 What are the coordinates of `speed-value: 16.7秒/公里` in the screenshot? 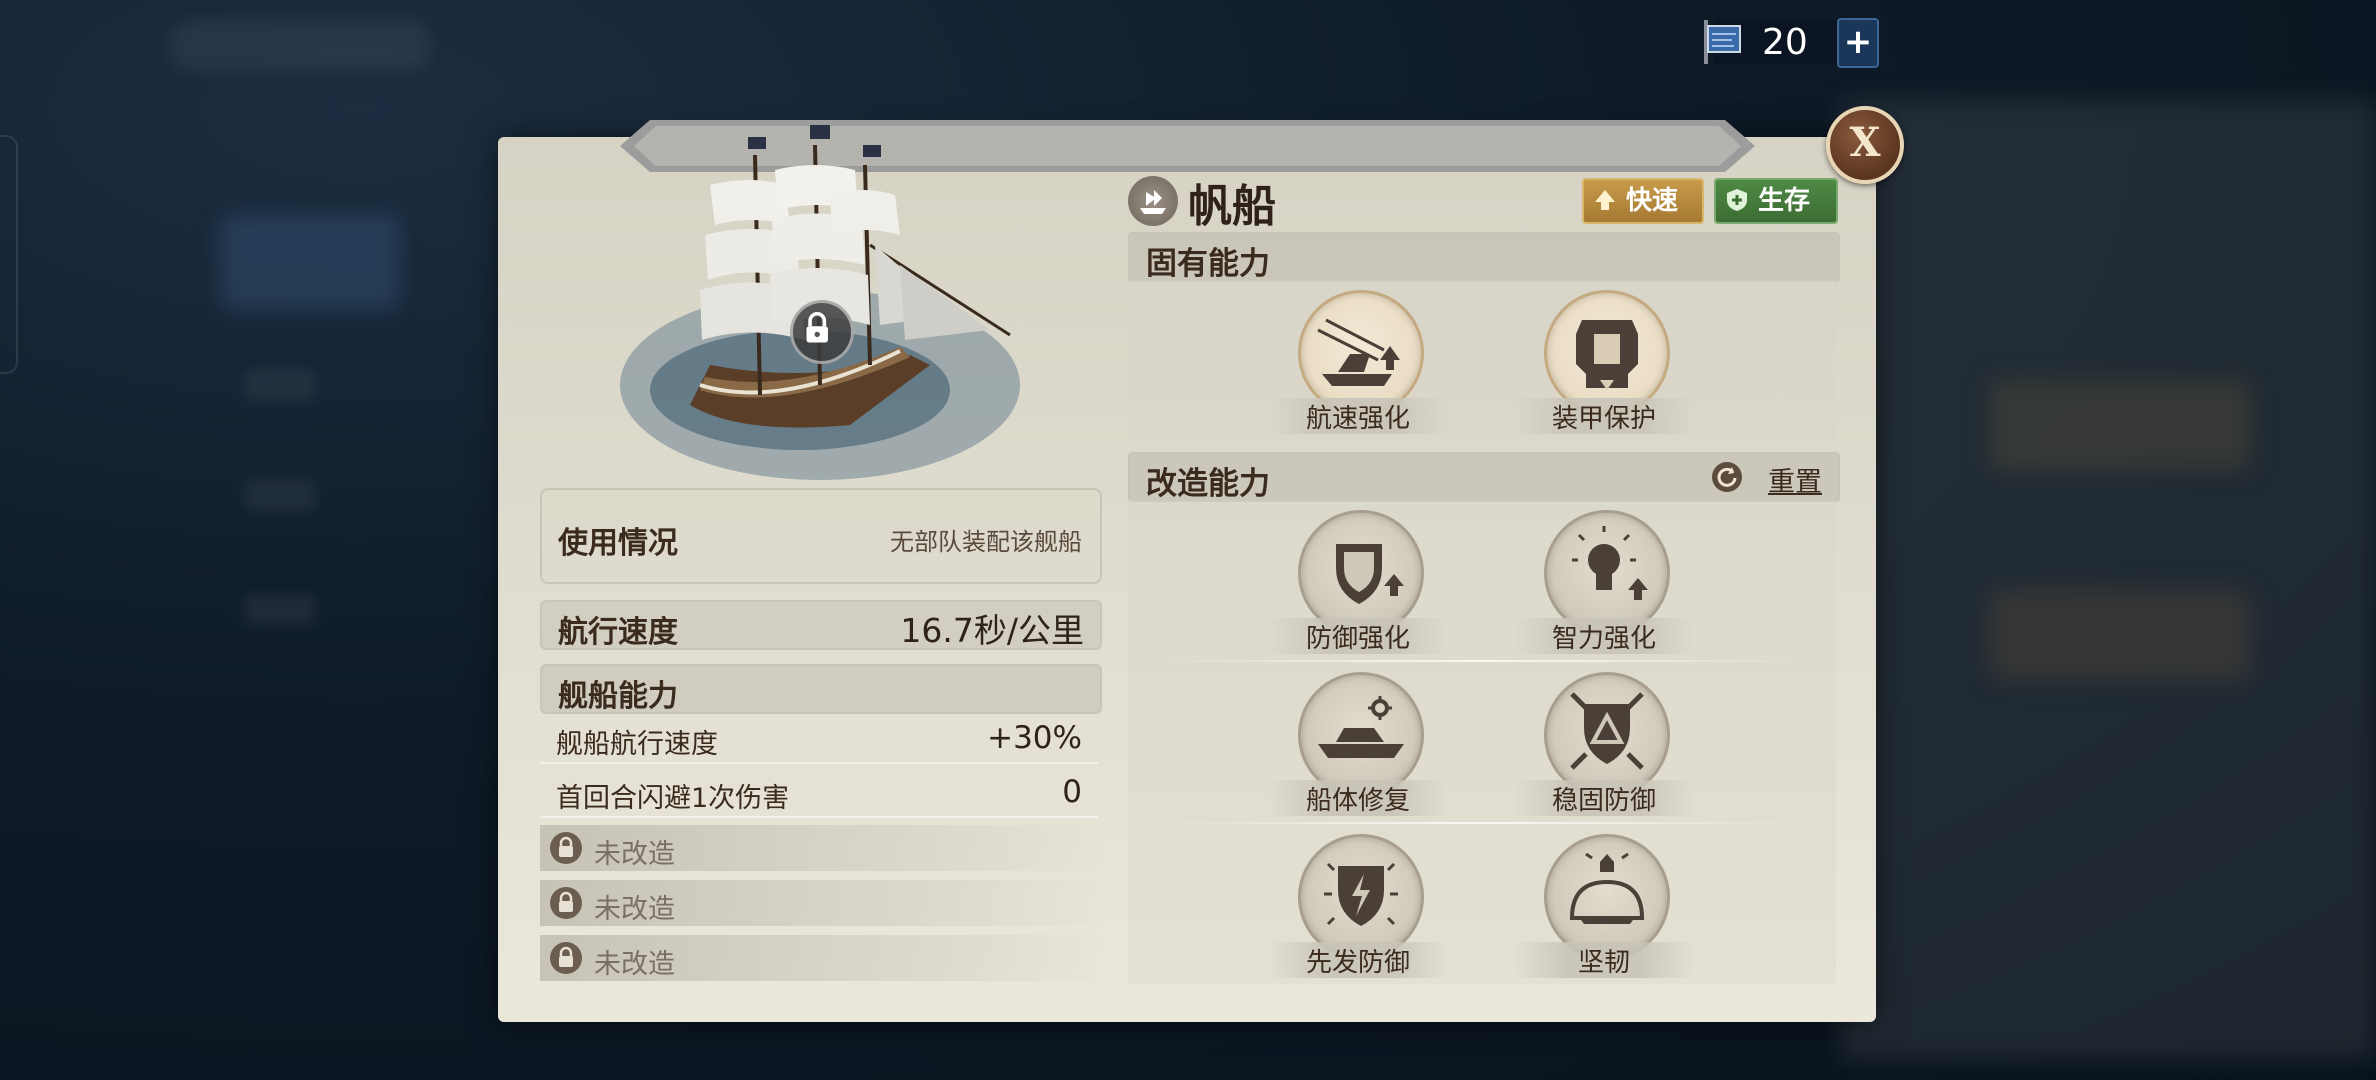 It's located at (992, 630).